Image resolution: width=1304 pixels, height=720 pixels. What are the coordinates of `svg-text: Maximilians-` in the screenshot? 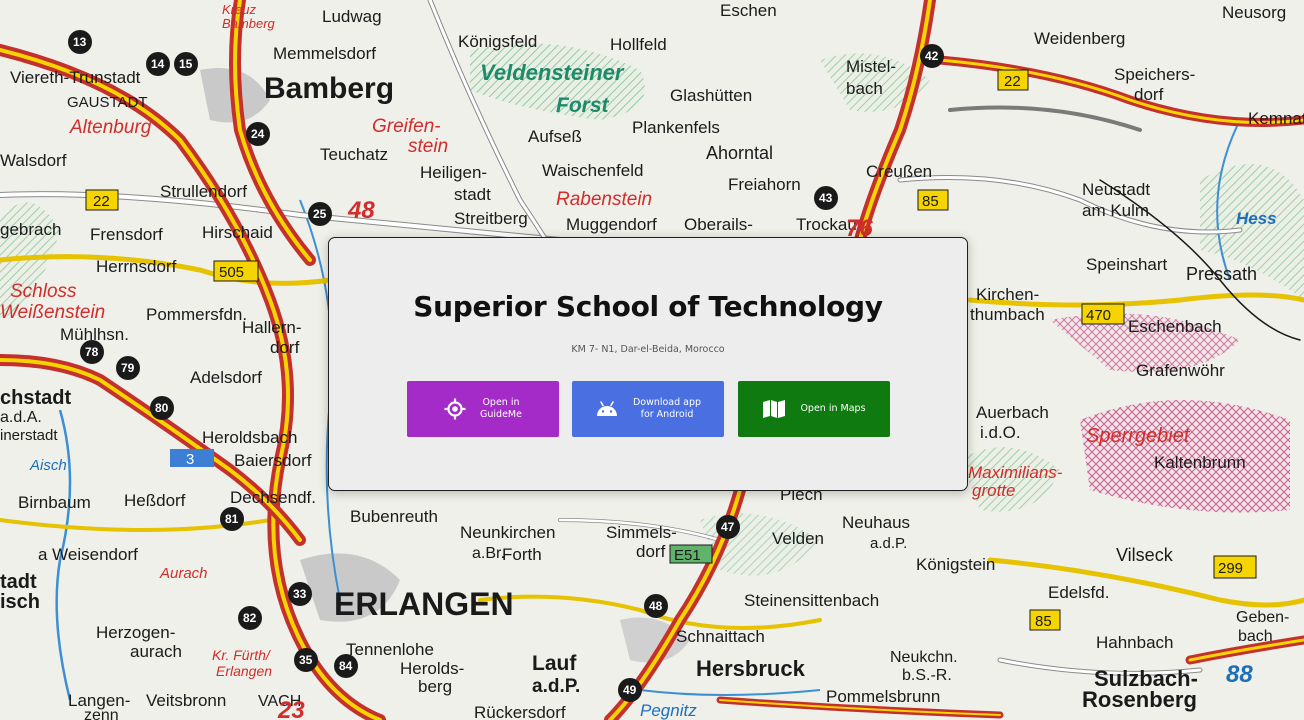 It's located at (1015, 472).